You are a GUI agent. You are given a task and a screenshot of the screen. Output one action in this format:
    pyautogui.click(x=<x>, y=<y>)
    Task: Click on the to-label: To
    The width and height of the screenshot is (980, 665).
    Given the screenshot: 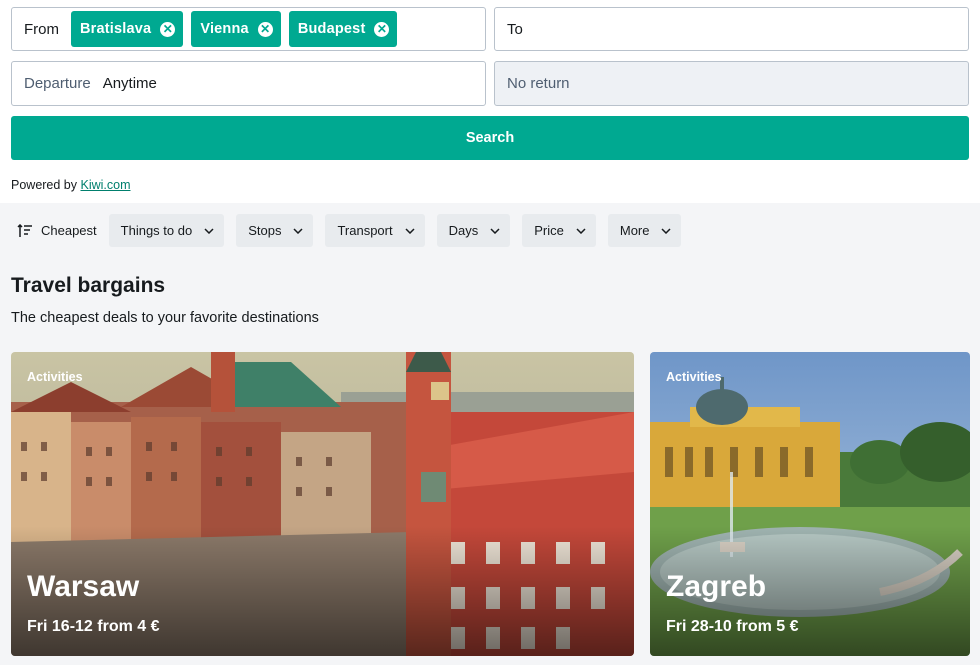 What is the action you would take?
    pyautogui.click(x=515, y=29)
    